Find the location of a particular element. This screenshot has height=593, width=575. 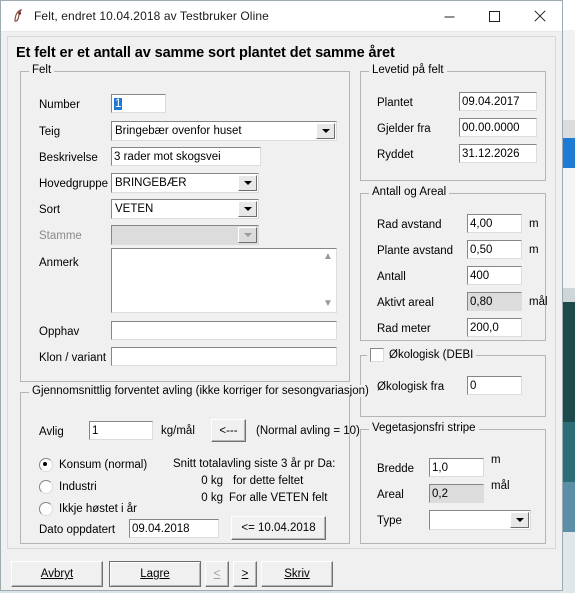

label-dato-oppdatert: Dato oppdatert is located at coordinates (77, 530).